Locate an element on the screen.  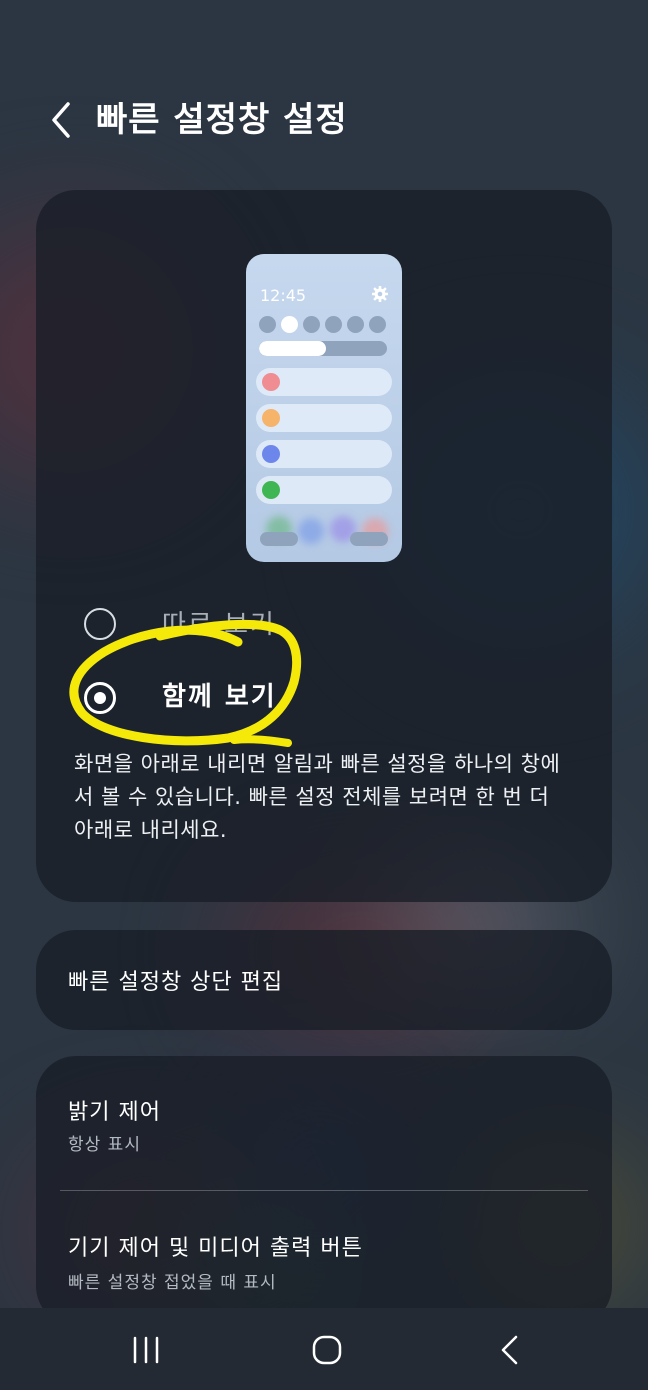
preview-brightness-slider is located at coordinates (323, 348).